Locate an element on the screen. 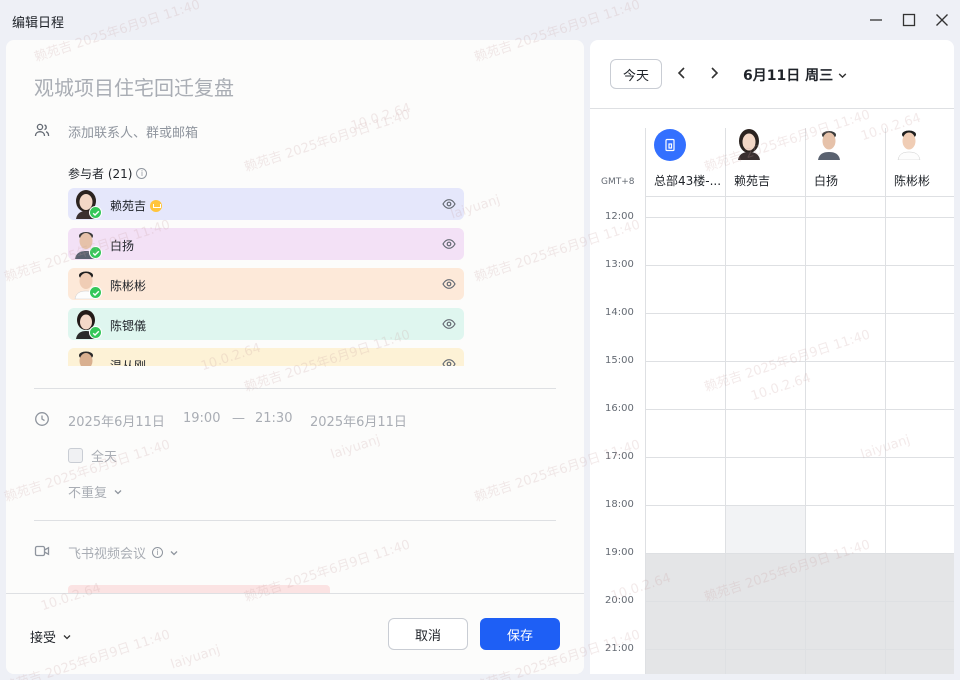 This screenshot has height=680, width=960. attendee-row: 温从刚 is located at coordinates (266, 357).